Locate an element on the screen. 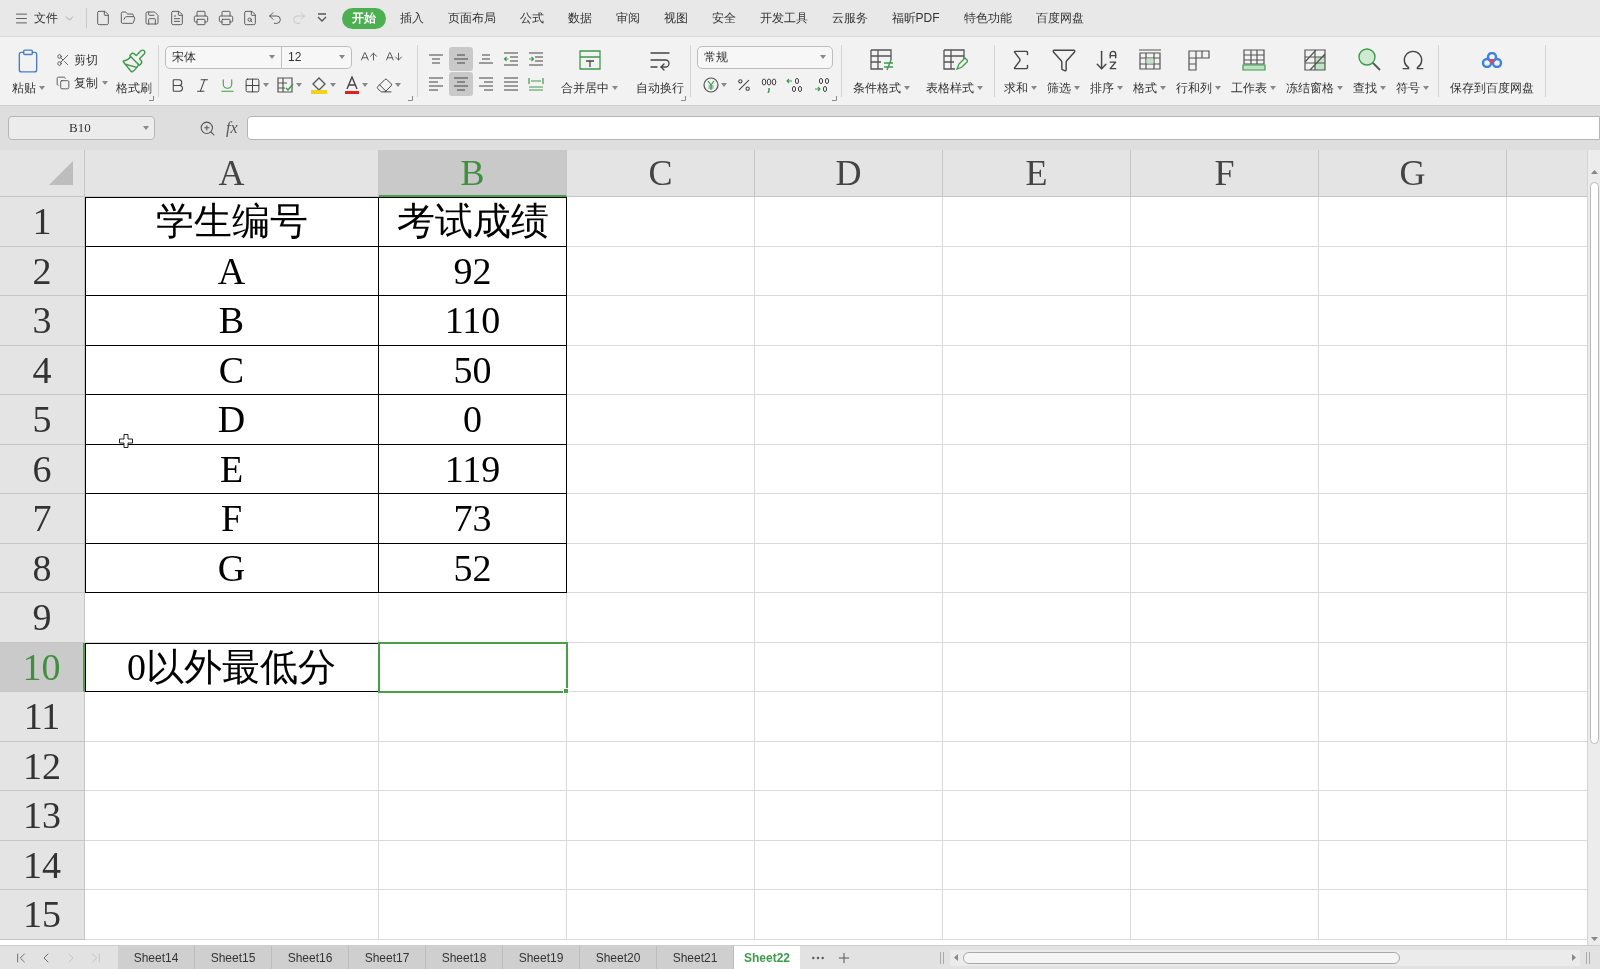  magnifier-icon is located at coordinates (207, 128).